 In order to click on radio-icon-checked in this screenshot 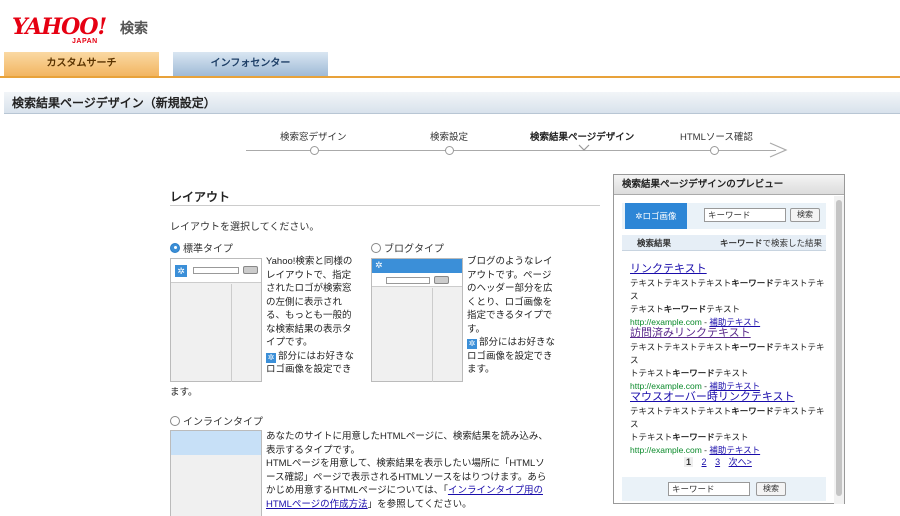, I will do `click(175, 247)`.